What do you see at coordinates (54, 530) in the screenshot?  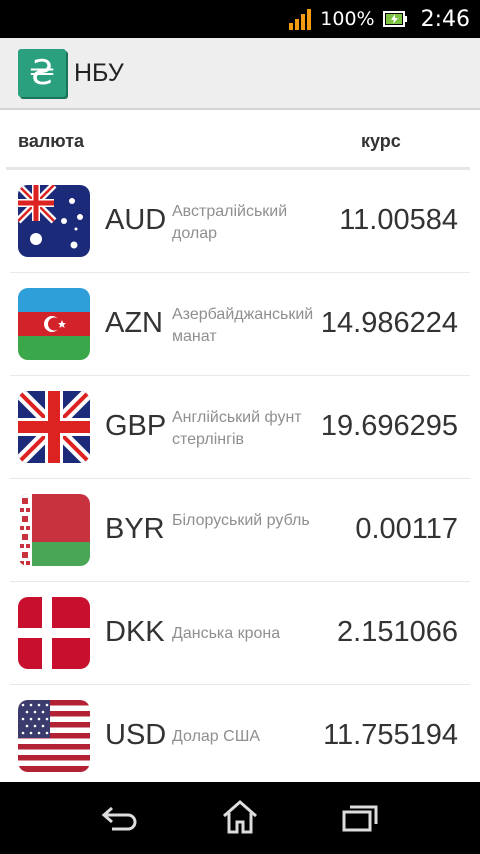 I see `belarus-flag-icon` at bounding box center [54, 530].